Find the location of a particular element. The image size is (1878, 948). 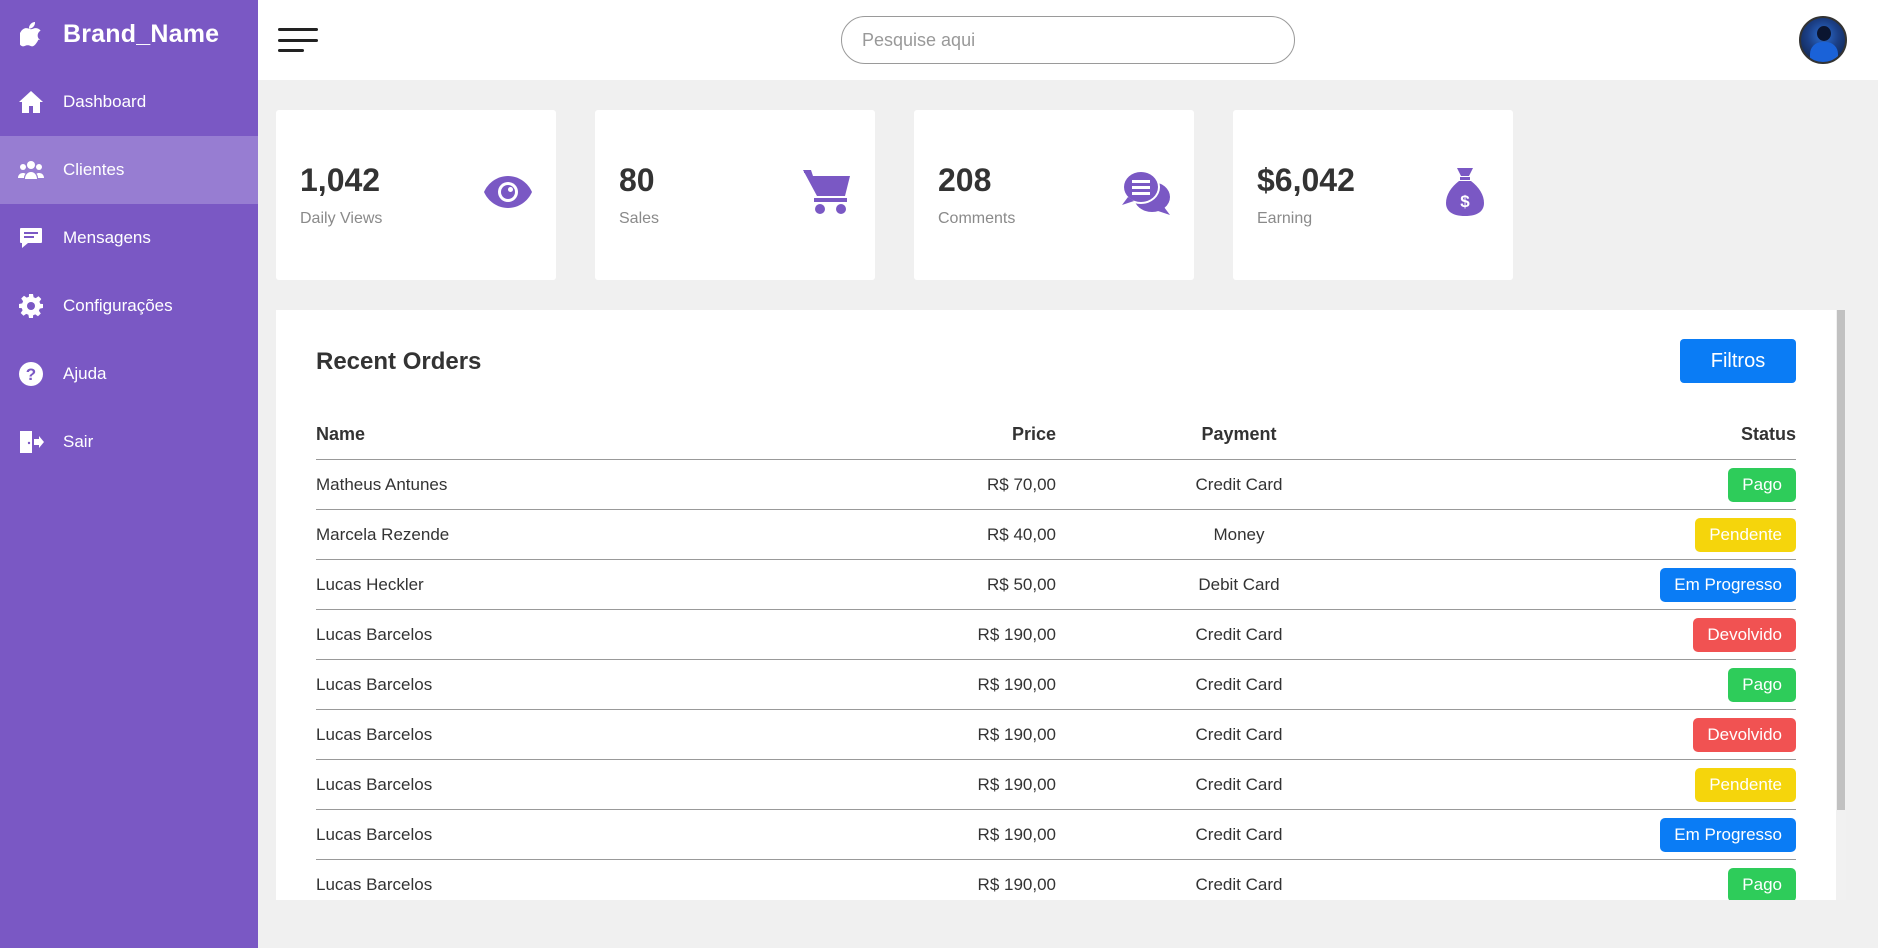

stat-card-earning: $6,042 Earning $ is located at coordinates (1373, 195).